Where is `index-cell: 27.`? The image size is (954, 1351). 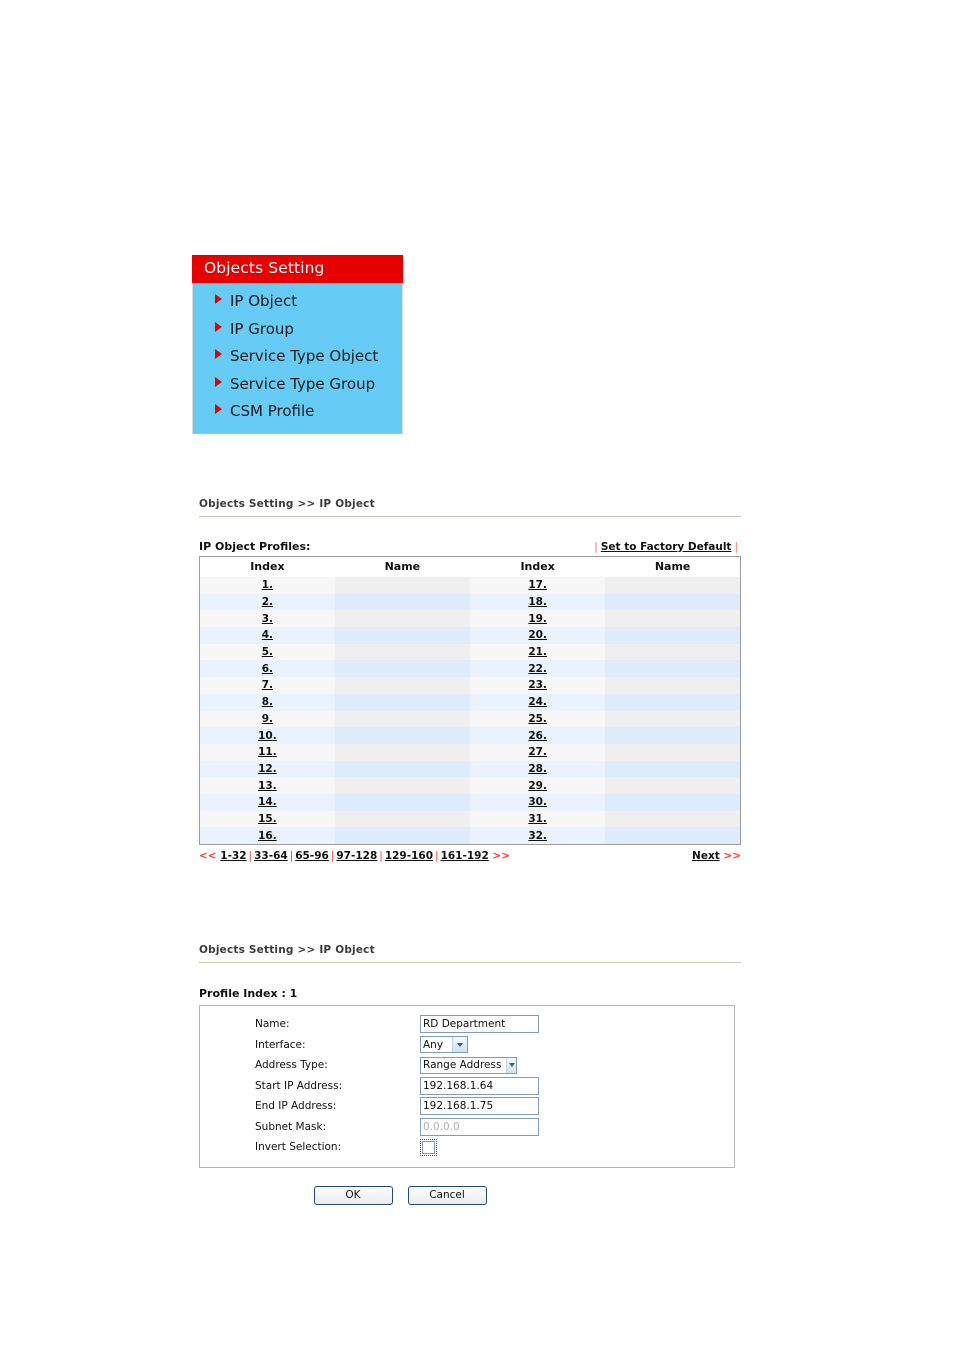
index-cell: 27. is located at coordinates (538, 752).